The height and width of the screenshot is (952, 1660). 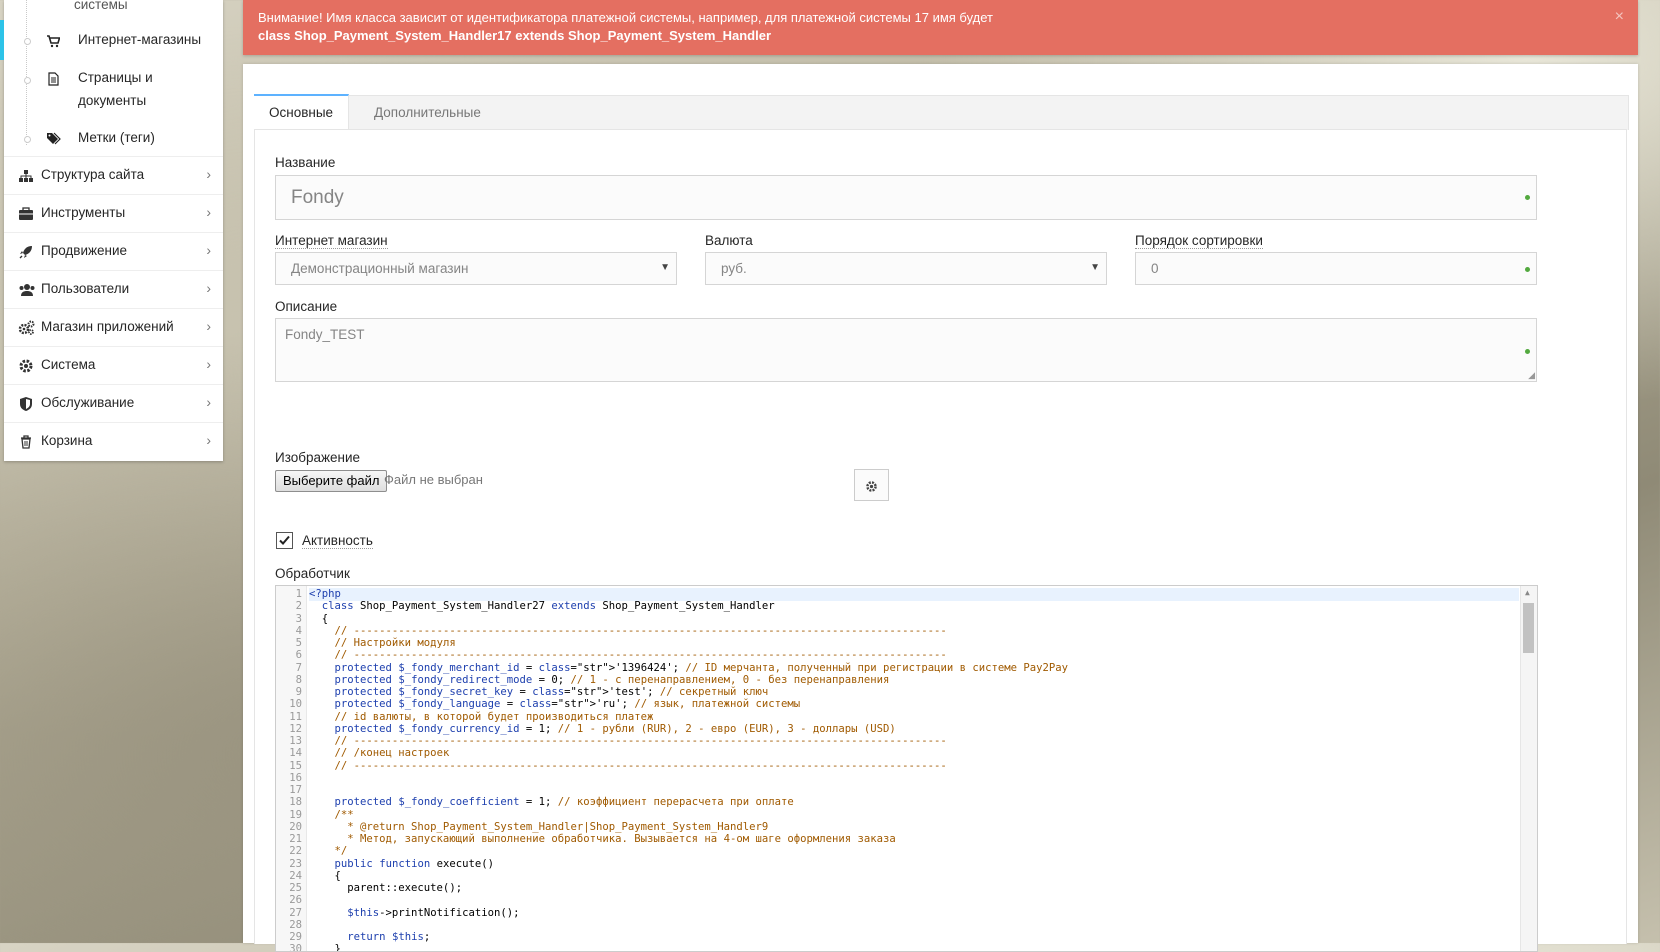 I want to click on sidebar-item-users: Пользователи ›, so click(x=113, y=289).